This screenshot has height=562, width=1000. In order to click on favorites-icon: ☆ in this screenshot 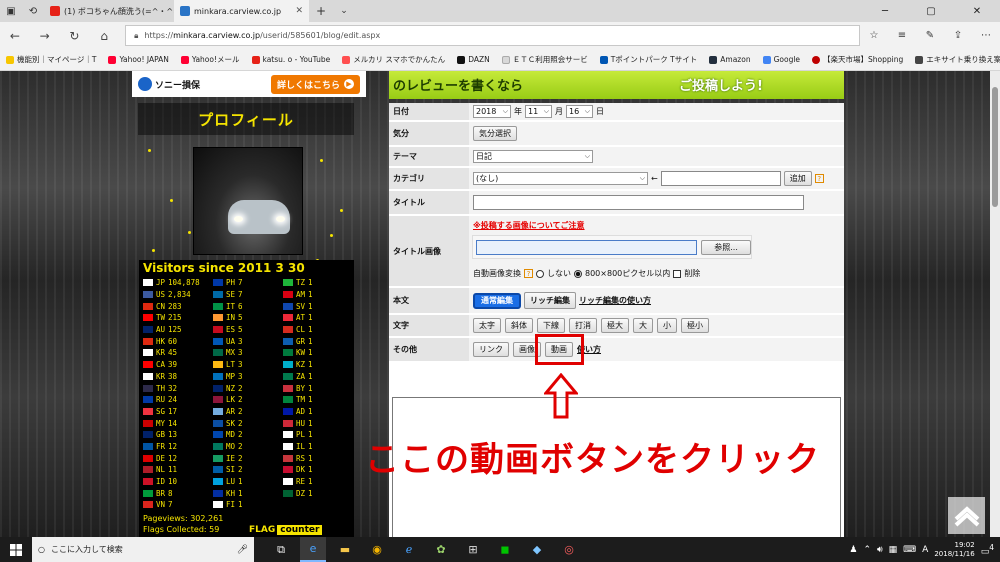, I will do `click(874, 35)`.